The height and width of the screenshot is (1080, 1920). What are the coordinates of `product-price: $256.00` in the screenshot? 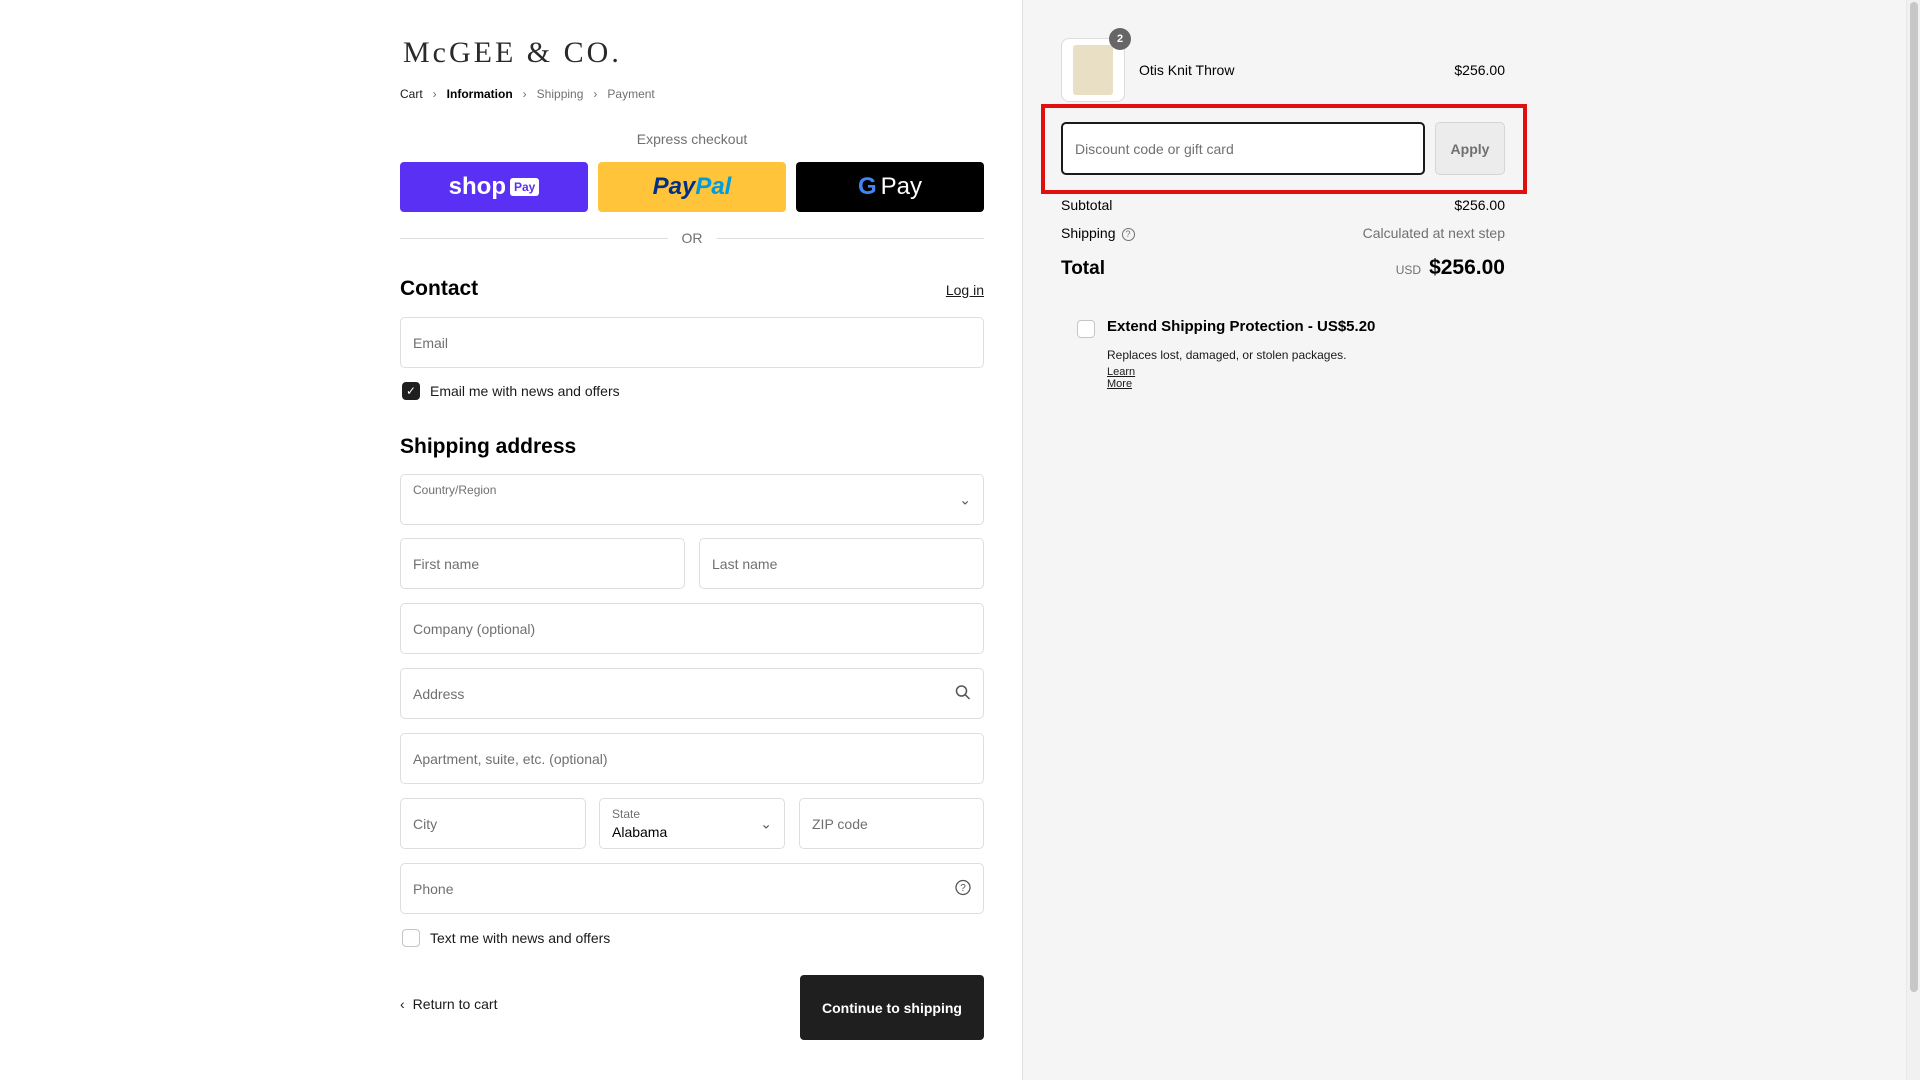 It's located at (1479, 70).